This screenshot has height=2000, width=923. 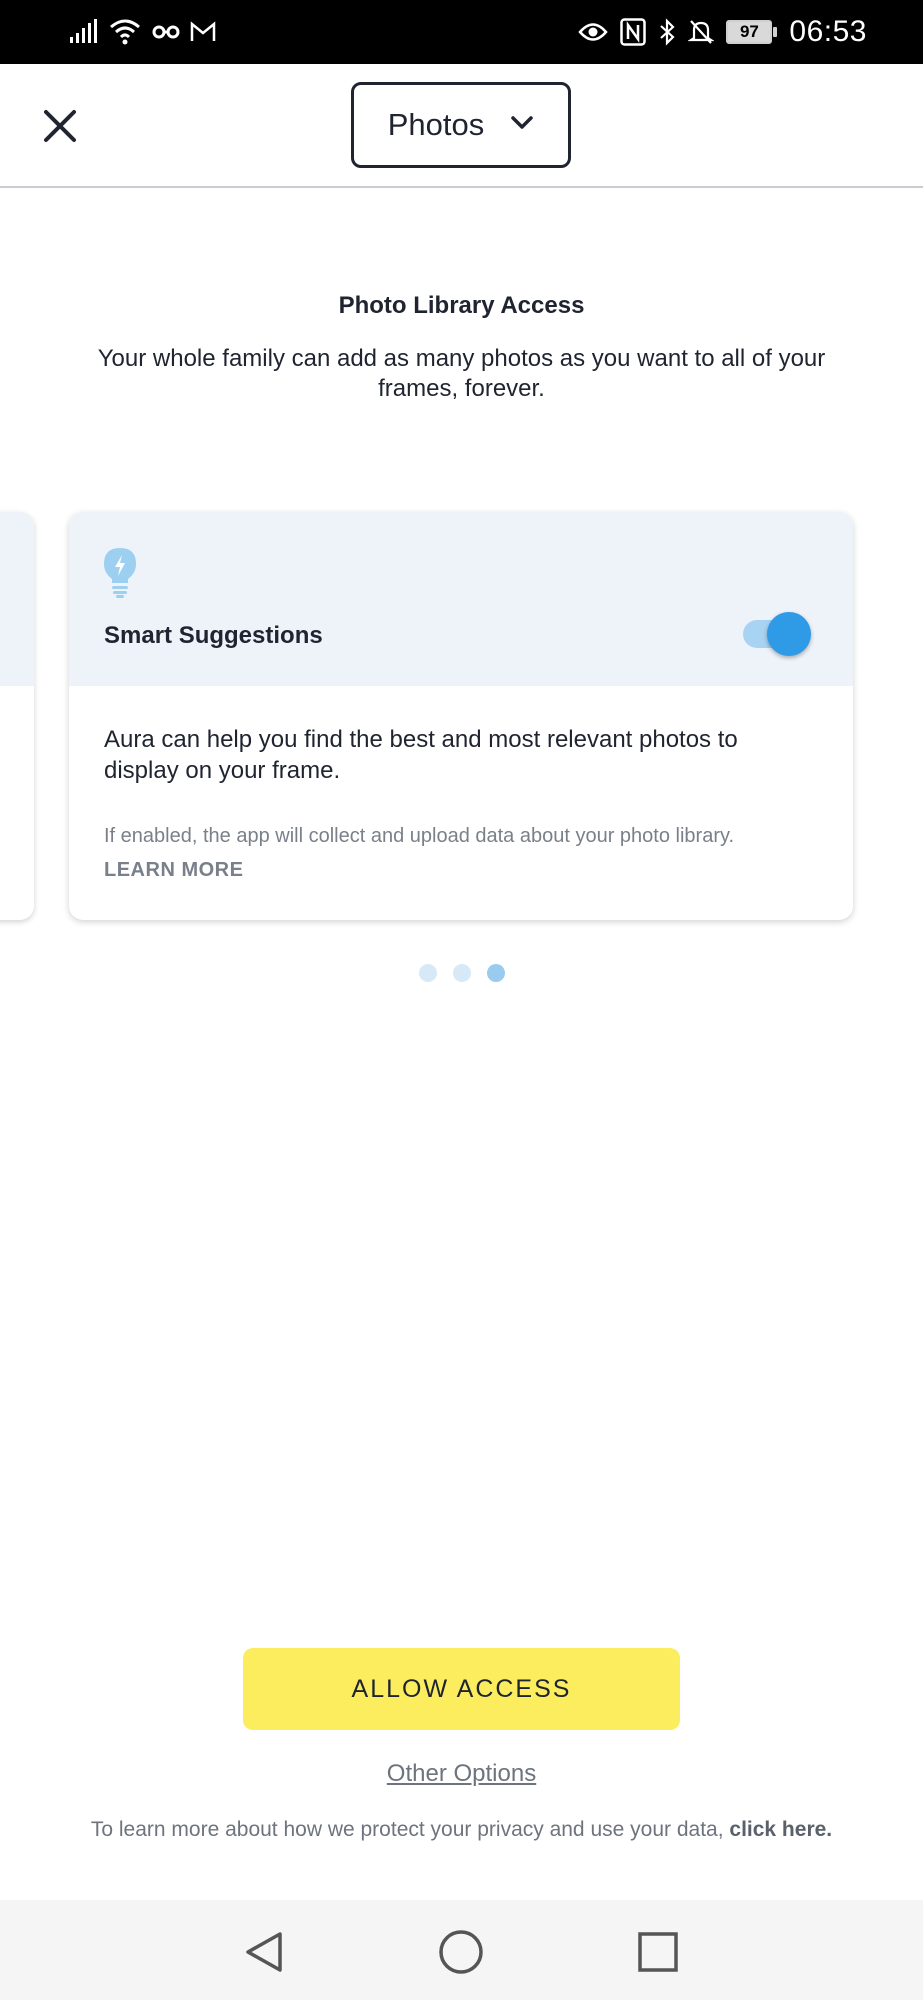 I want to click on incognito-icon, so click(x=166, y=32).